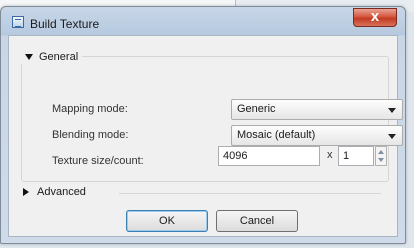 The image size is (414, 248). What do you see at coordinates (29, 57) in the screenshot?
I see `triangle-down-icon` at bounding box center [29, 57].